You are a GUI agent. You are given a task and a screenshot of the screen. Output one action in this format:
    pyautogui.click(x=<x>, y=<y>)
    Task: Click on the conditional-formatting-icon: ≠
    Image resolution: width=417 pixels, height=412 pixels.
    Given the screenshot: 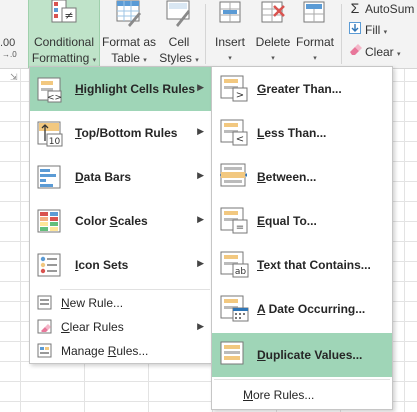 What is the action you would take?
    pyautogui.click(x=64, y=11)
    